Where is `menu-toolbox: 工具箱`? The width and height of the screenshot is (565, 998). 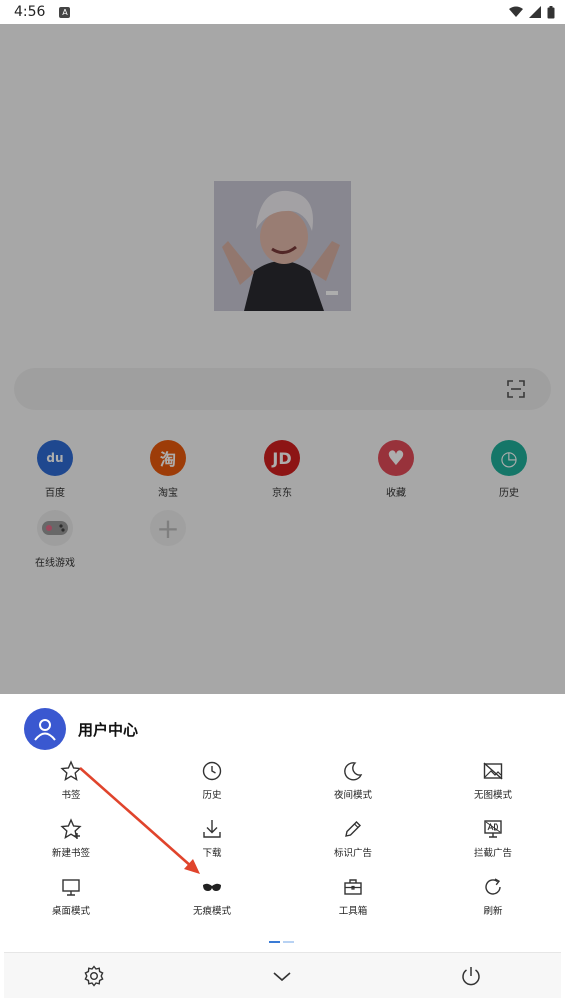
menu-toolbox: 工具箱 is located at coordinates (353, 896).